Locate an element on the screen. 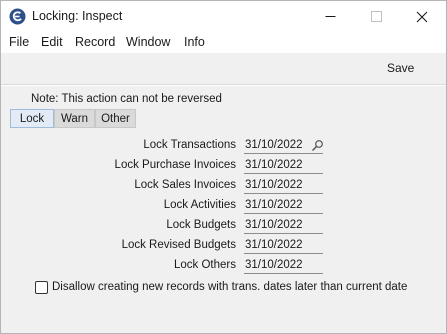 The image size is (447, 334). field-row-lock-transactions: Lock Transactions 31/10/2022 is located at coordinates (223, 146).